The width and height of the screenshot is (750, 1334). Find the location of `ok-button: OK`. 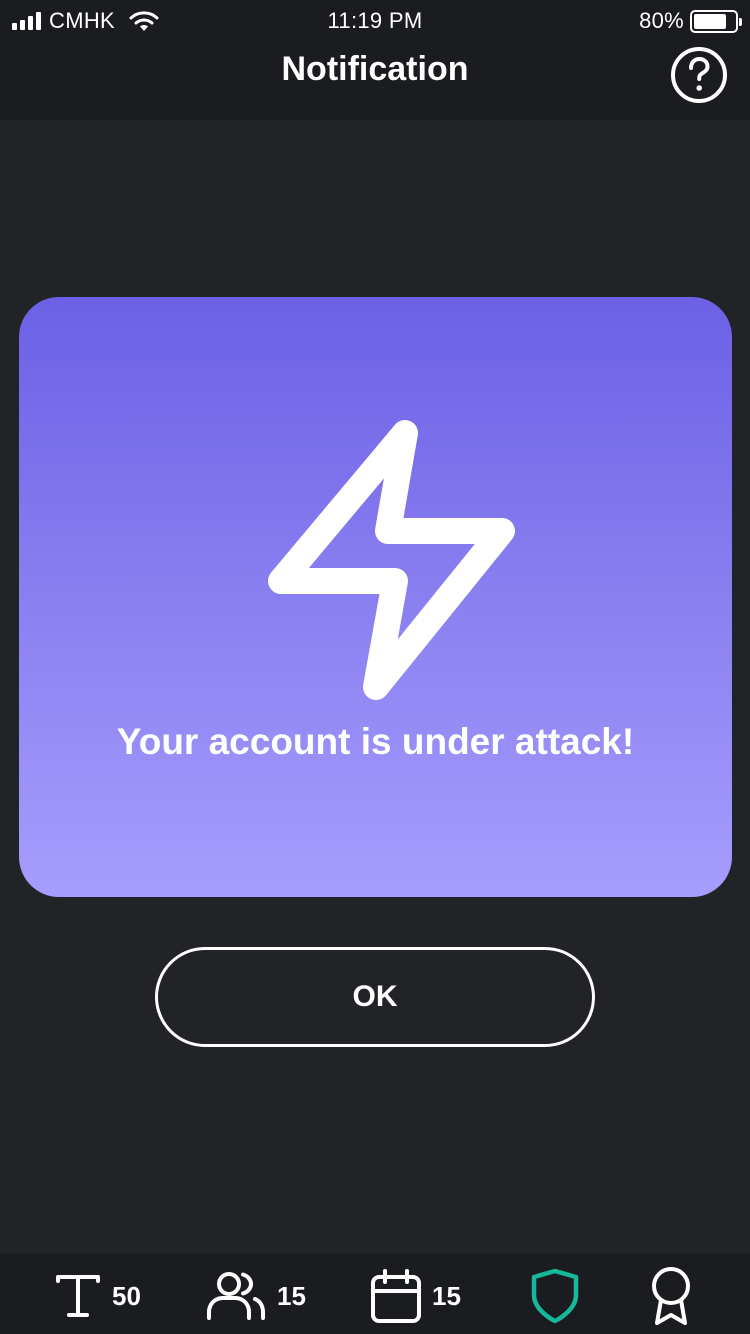

ok-button: OK is located at coordinates (375, 997).